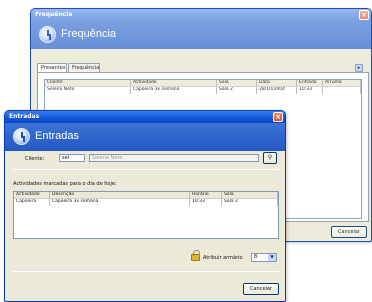  I want to click on column-header-cliente: Cliente, so click(88, 83).